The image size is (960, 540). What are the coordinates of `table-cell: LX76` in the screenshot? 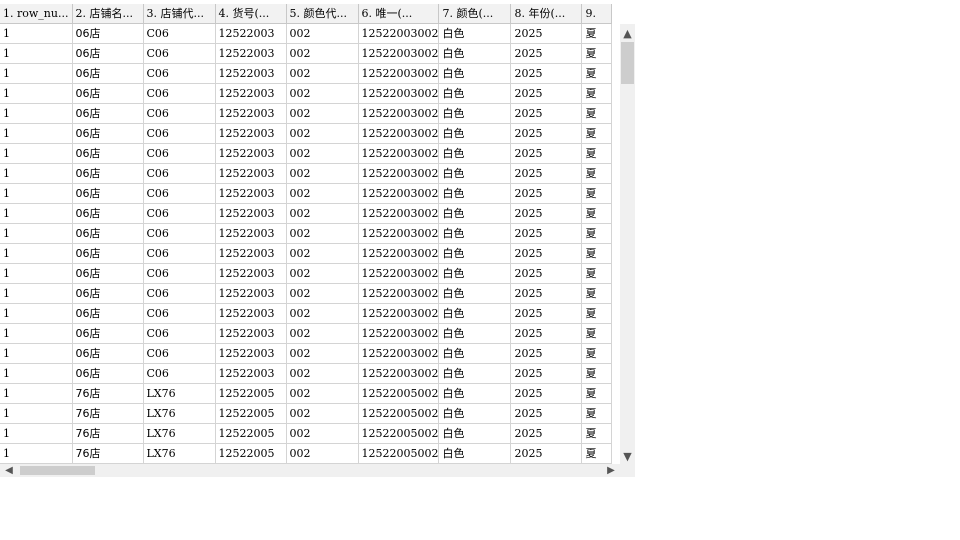 It's located at (179, 433).